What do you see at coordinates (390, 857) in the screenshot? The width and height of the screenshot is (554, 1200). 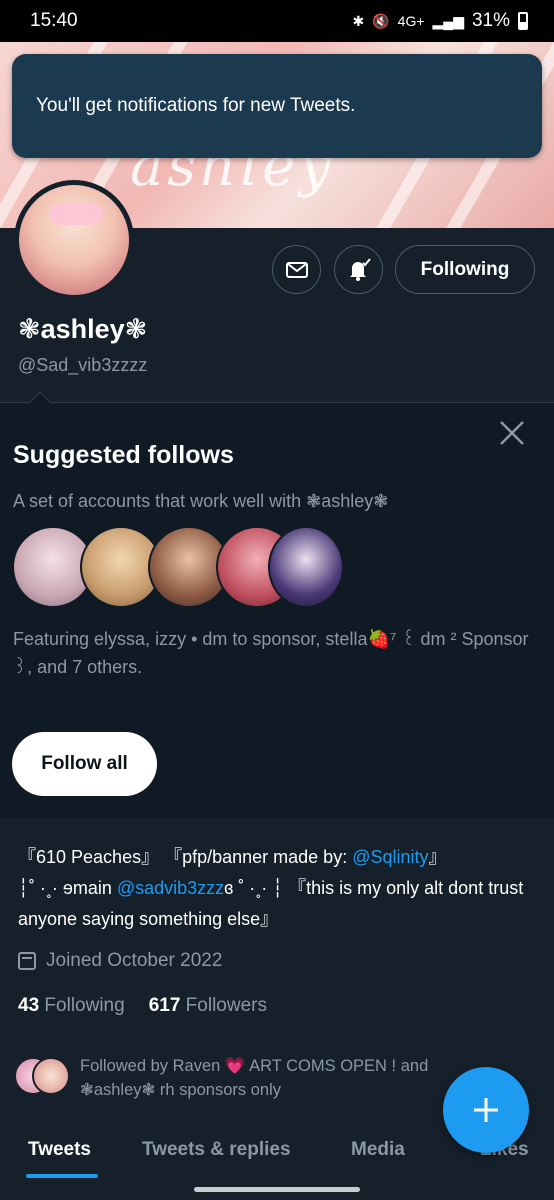 I see `bio-link-sqlinity: @Sqlinity` at bounding box center [390, 857].